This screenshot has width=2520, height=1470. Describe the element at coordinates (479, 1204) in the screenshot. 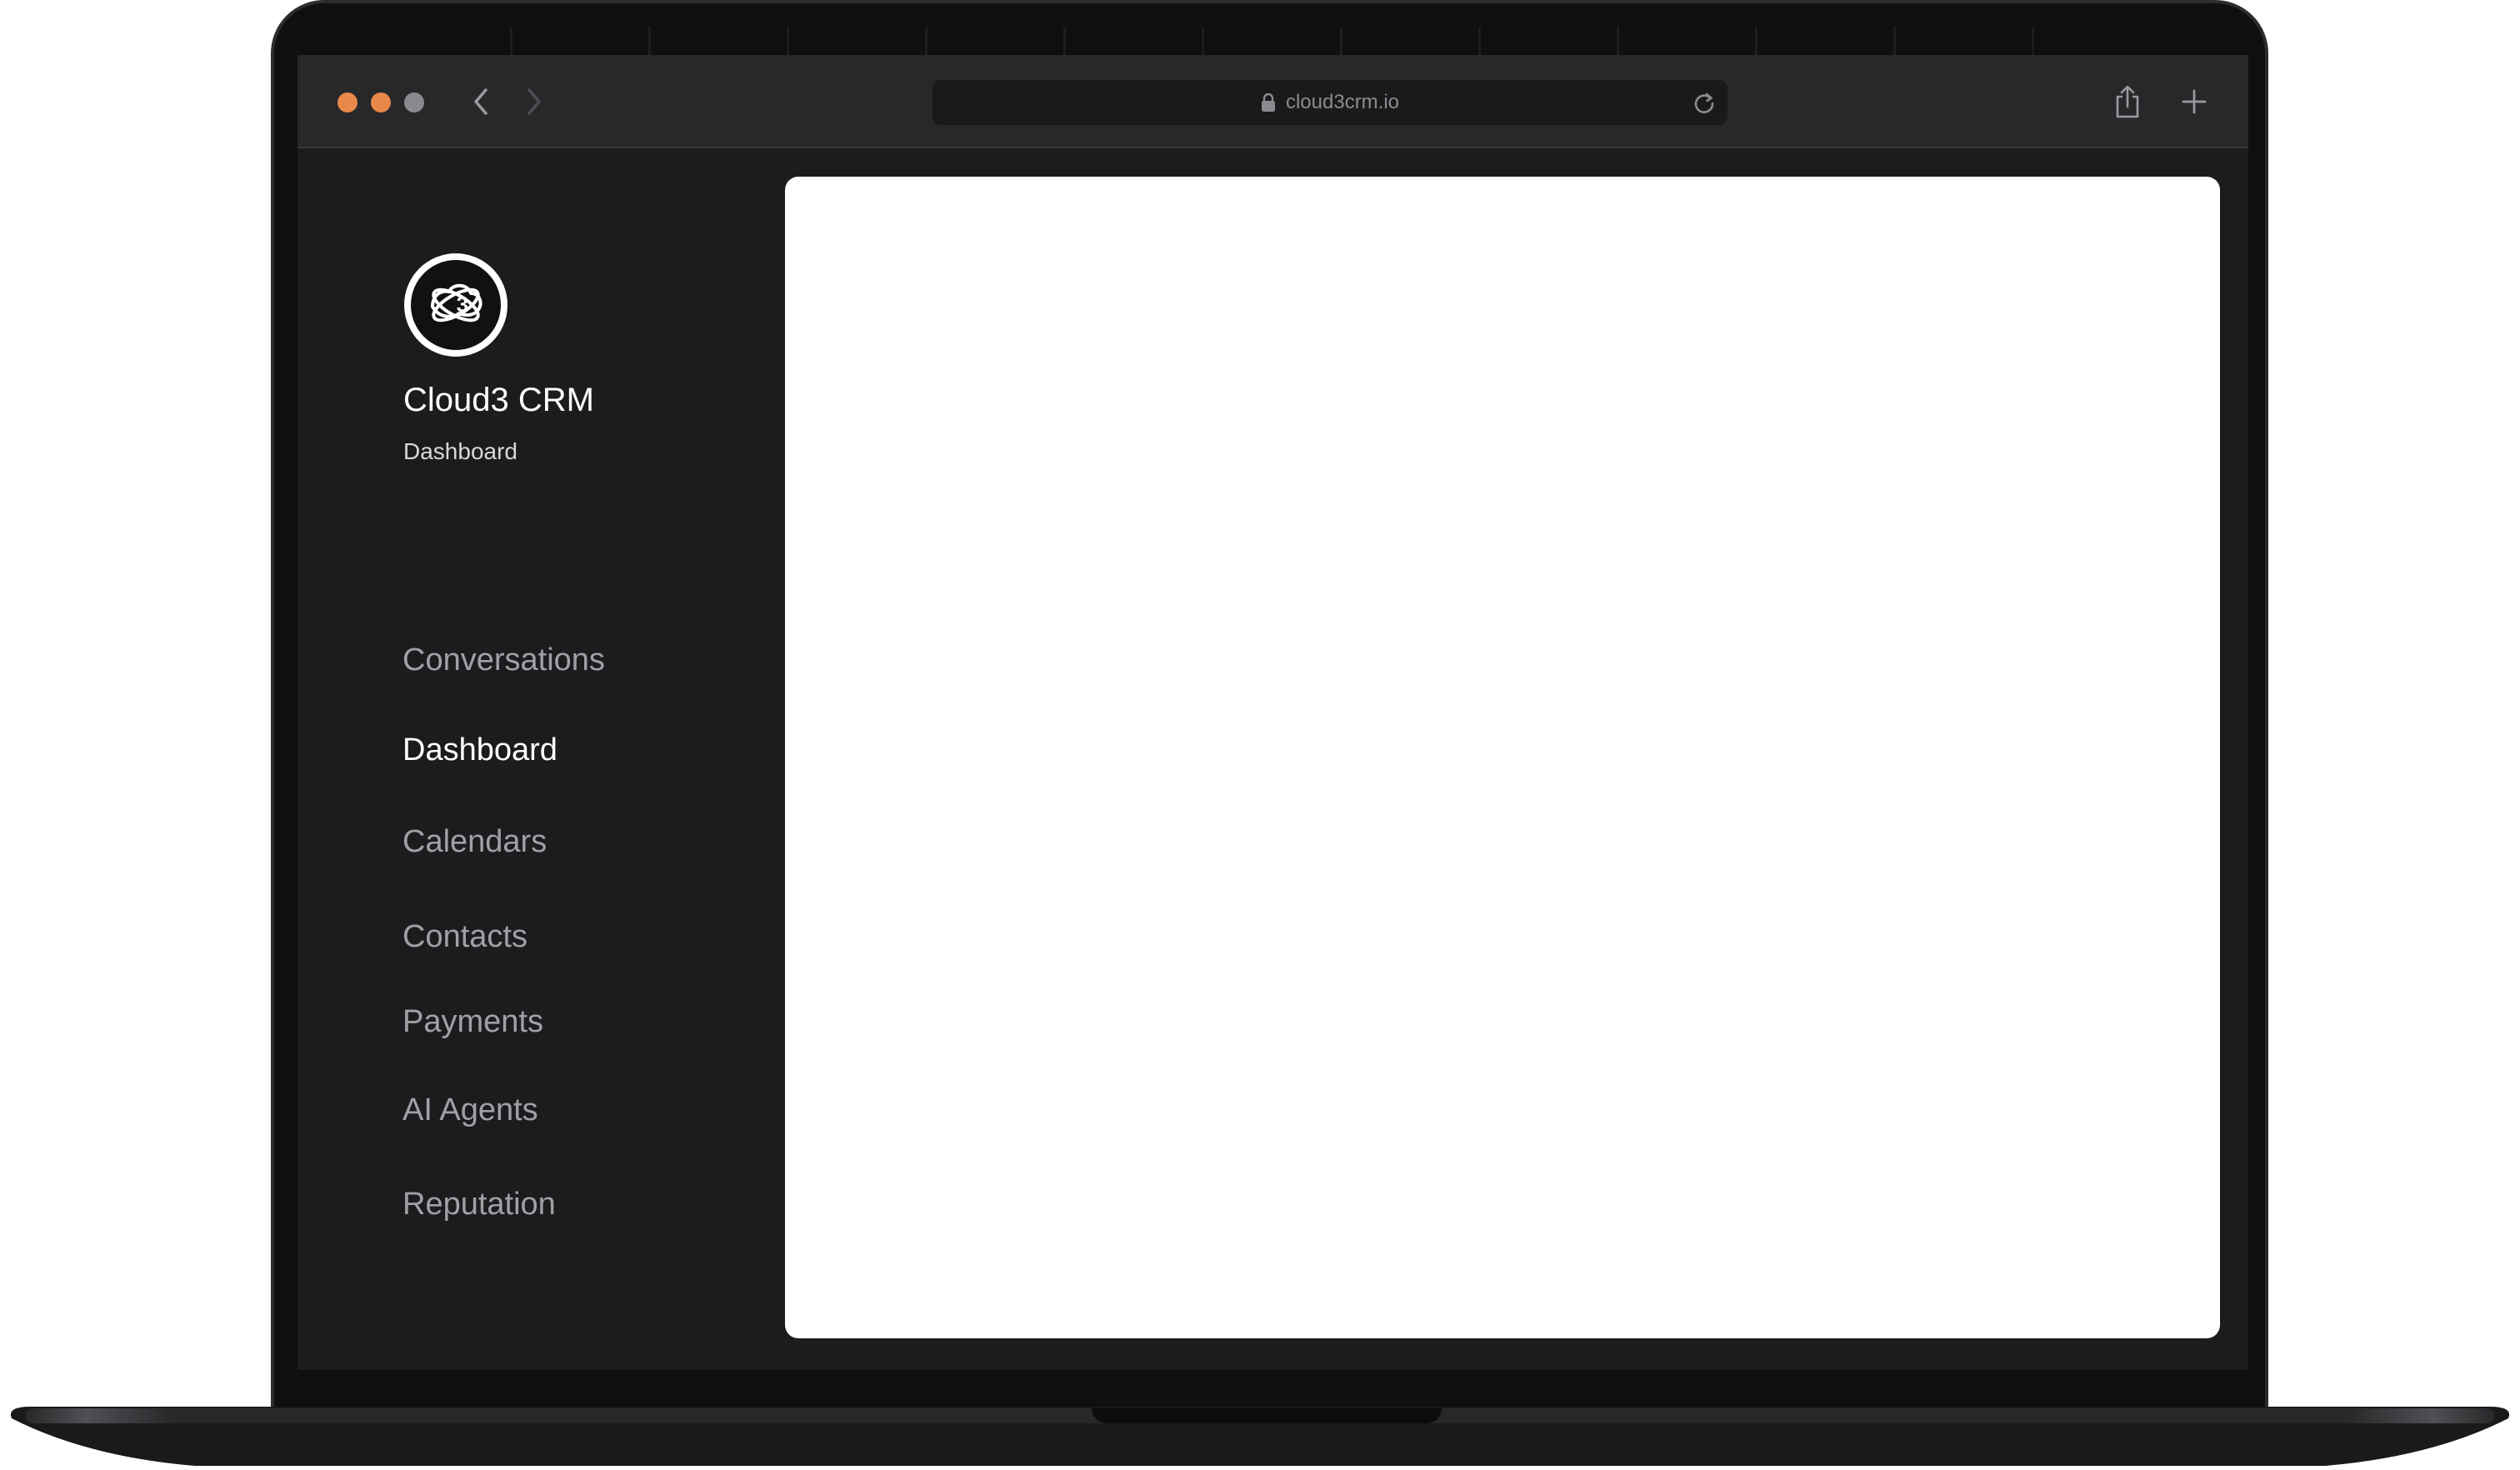

I see `sidebar-item-reputation: Reputation` at that location.